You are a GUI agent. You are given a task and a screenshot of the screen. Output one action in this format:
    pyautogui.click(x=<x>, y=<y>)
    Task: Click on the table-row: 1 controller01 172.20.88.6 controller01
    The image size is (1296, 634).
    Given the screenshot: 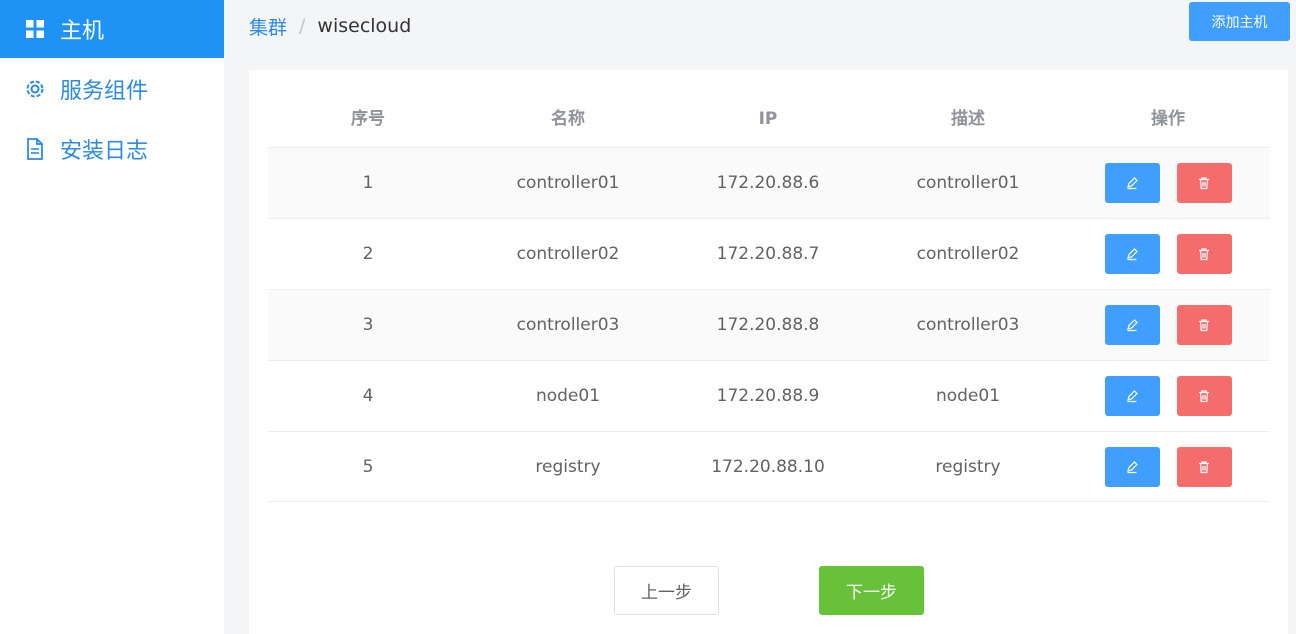 What is the action you would take?
    pyautogui.click(x=769, y=182)
    